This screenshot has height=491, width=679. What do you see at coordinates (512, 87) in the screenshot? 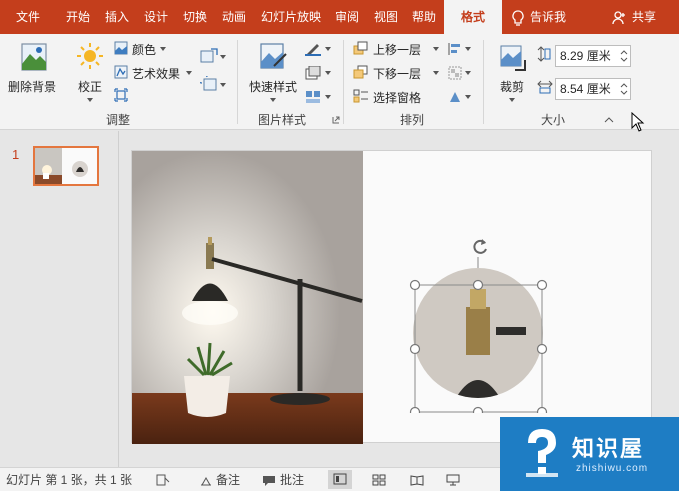
I see `crop-label: 裁剪` at bounding box center [512, 87].